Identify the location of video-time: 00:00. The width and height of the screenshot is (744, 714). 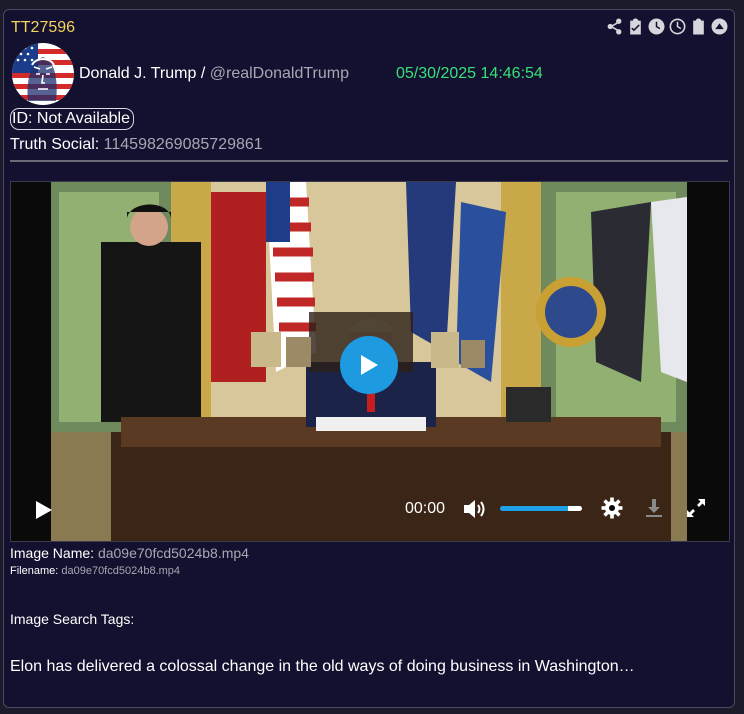
(425, 508).